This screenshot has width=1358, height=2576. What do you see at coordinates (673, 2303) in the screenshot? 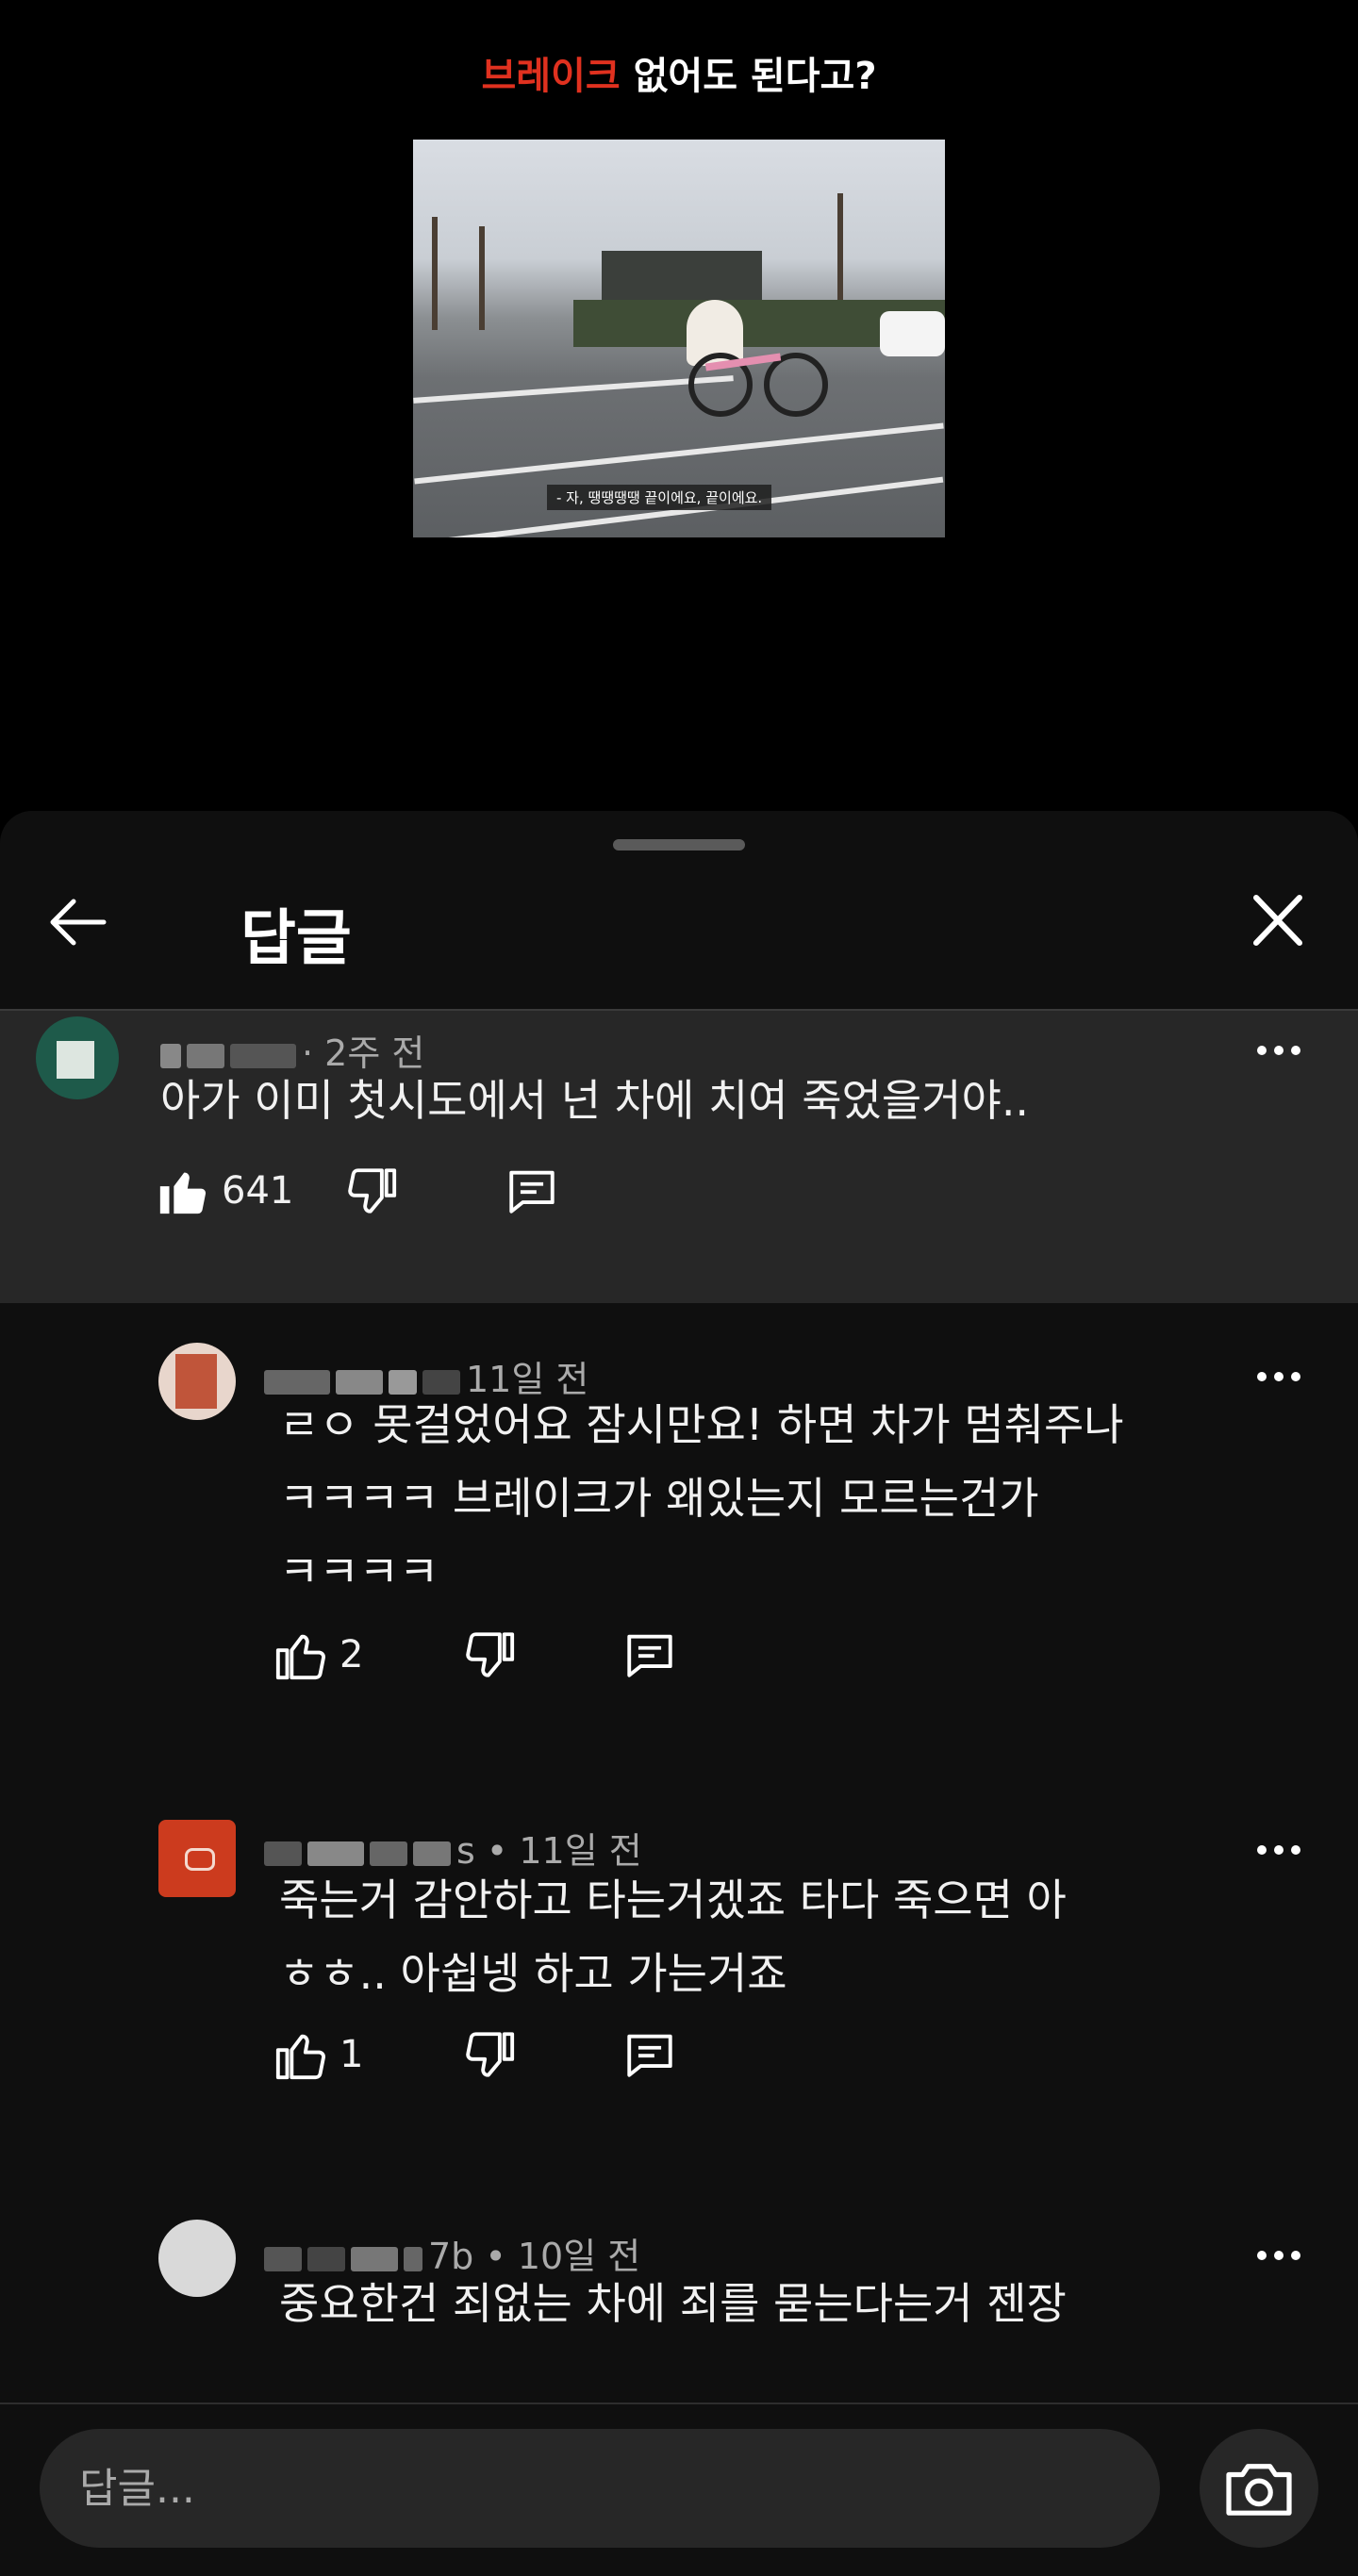
I see `comment-text: 중요한건 죄없는 차에 죄를 묻는다는거 젠장` at bounding box center [673, 2303].